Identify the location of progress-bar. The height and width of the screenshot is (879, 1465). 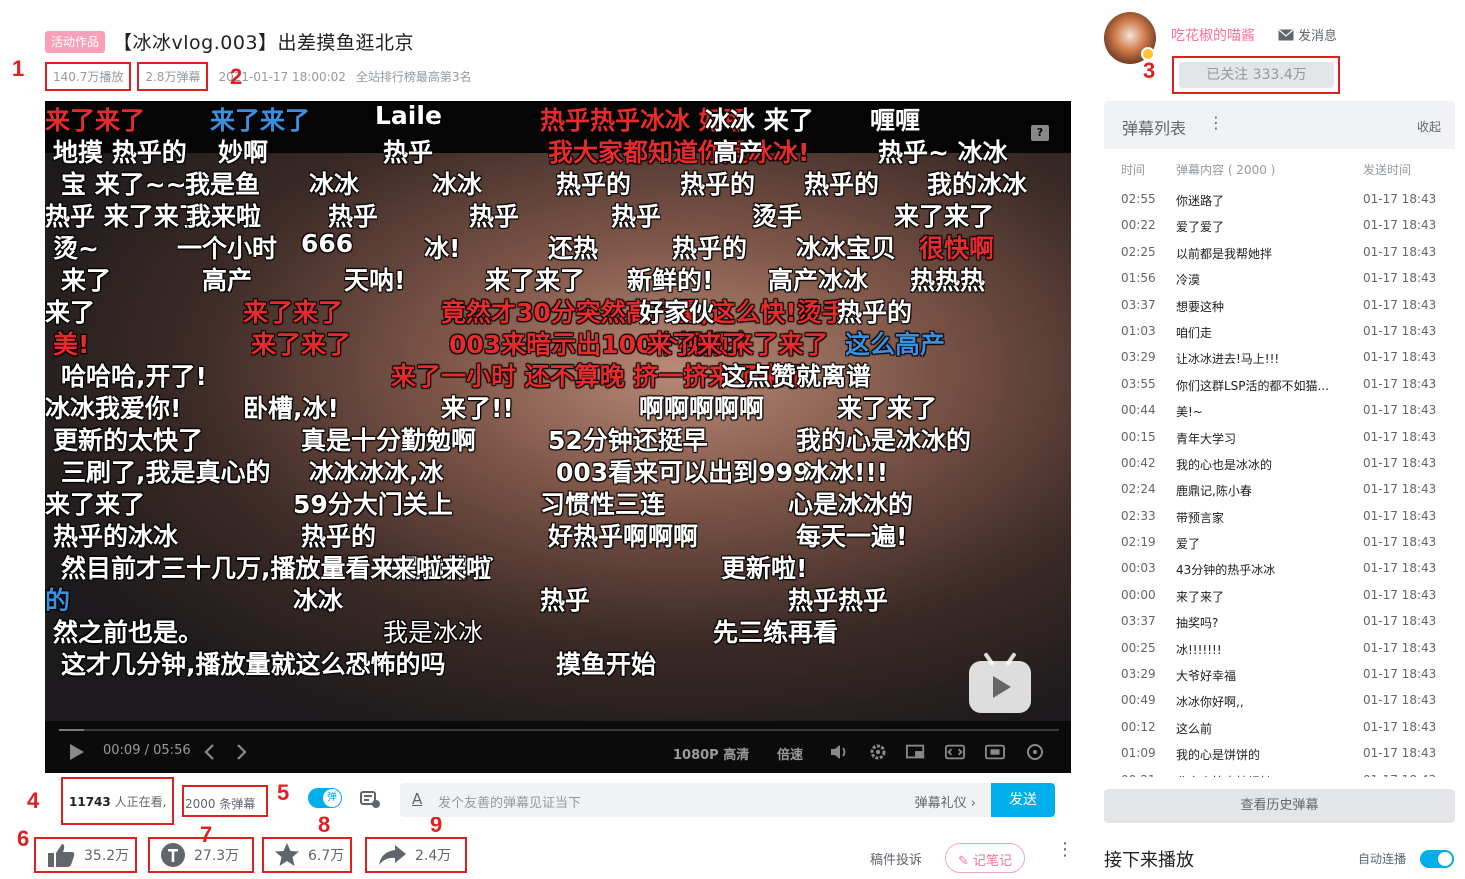
(559, 730).